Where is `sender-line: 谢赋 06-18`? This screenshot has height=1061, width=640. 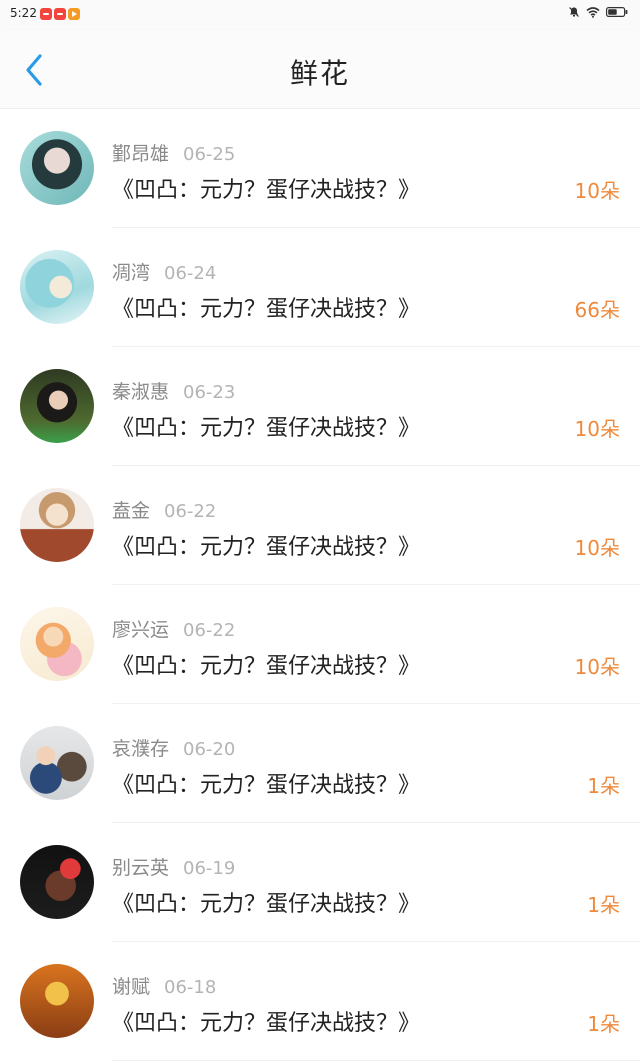 sender-line: 谢赋 06-18 is located at coordinates (164, 985).